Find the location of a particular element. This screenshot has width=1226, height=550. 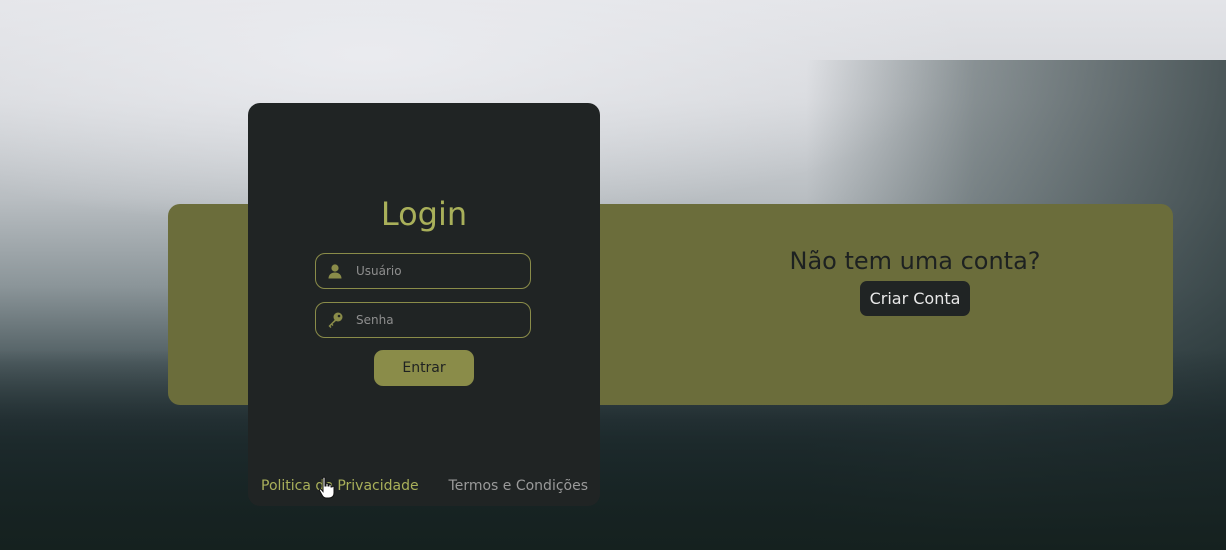

username-field is located at coordinates (423, 271).